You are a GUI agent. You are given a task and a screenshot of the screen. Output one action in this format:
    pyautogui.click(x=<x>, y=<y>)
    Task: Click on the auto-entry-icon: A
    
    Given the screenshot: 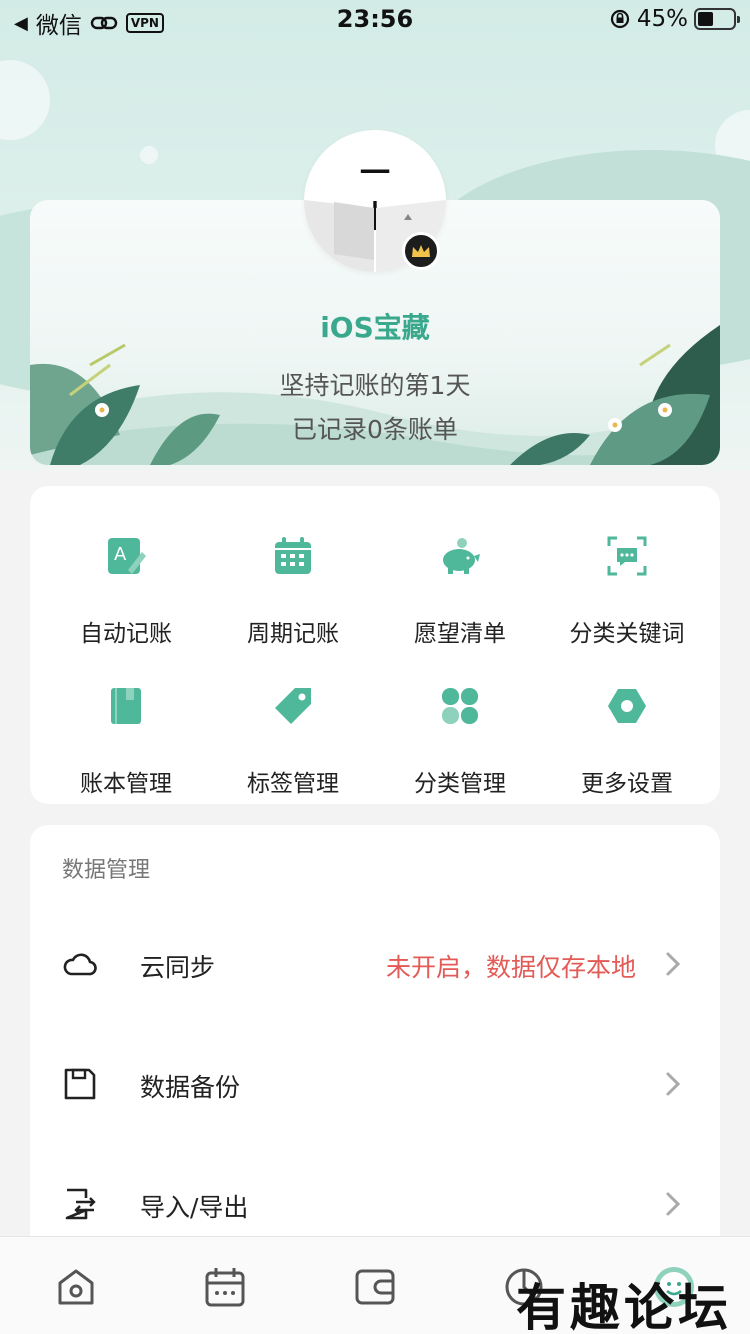 What is the action you would take?
    pyautogui.click(x=127, y=556)
    